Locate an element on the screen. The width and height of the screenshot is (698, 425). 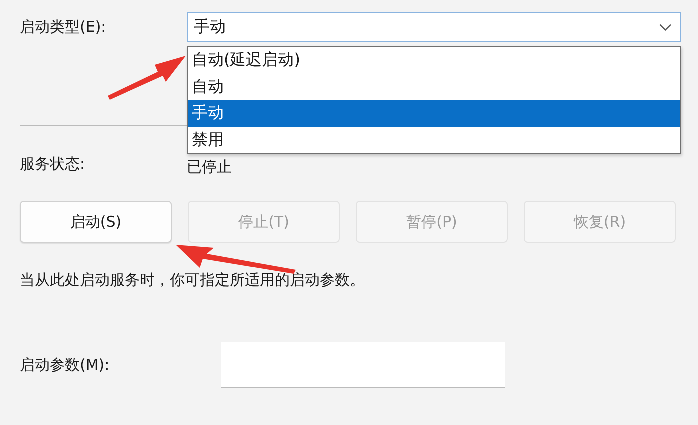
field-label: 启动参数(M): is located at coordinates (65, 365).